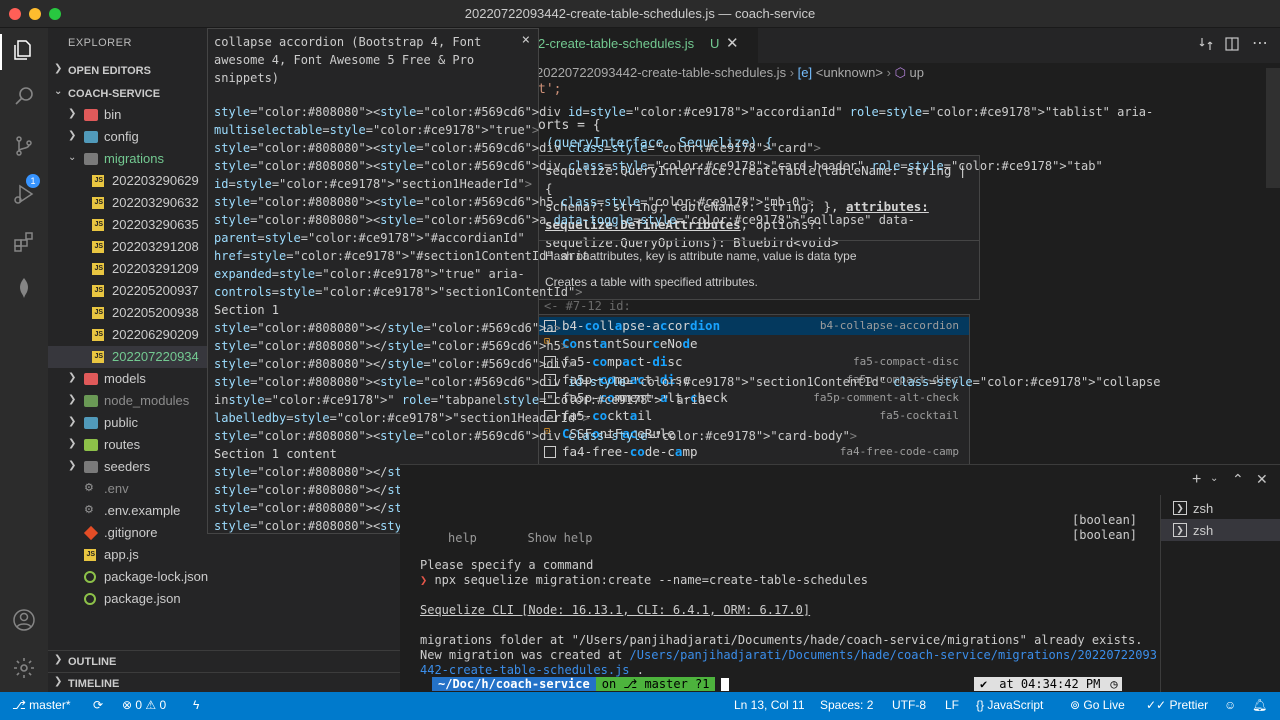 Image resolution: width=1280 pixels, height=720 pixels. Describe the element at coordinates (129, 705) in the screenshot. I see `error-icon: ⊗` at that location.